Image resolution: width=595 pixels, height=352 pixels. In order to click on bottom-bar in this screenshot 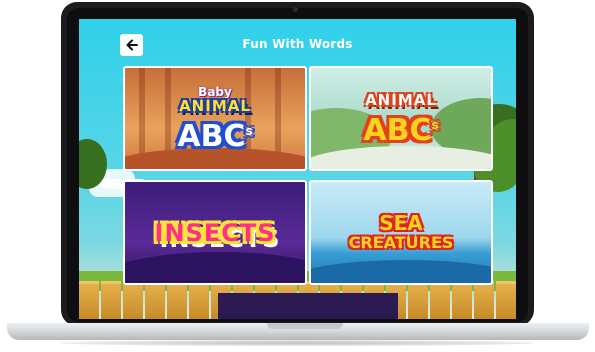, I will do `click(308, 306)`.